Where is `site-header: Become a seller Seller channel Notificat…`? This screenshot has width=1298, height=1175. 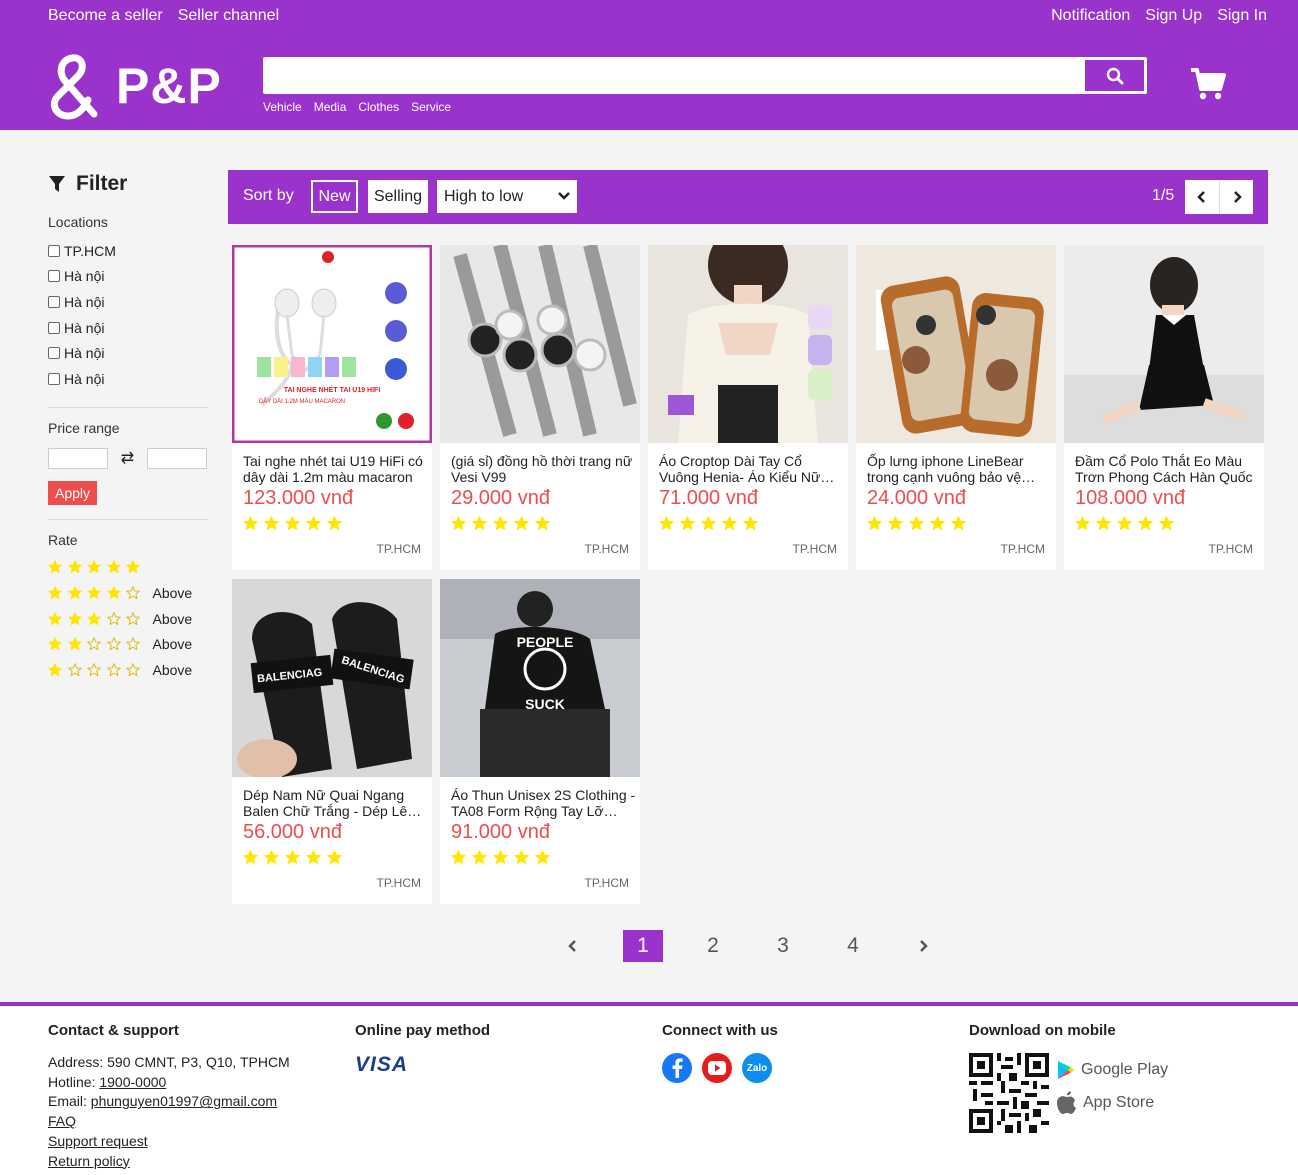
site-header: Become a seller Seller channel Notificat… is located at coordinates (649, 65).